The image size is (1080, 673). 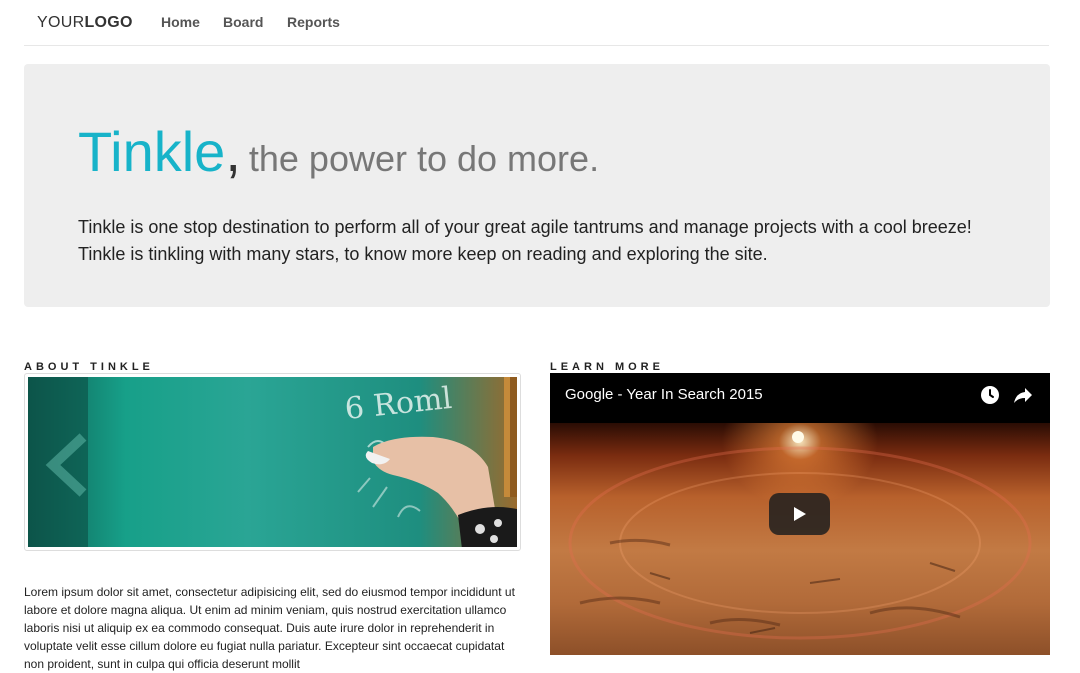 What do you see at coordinates (398, 404) in the screenshot?
I see `chalk-text: 6 Roml` at bounding box center [398, 404].